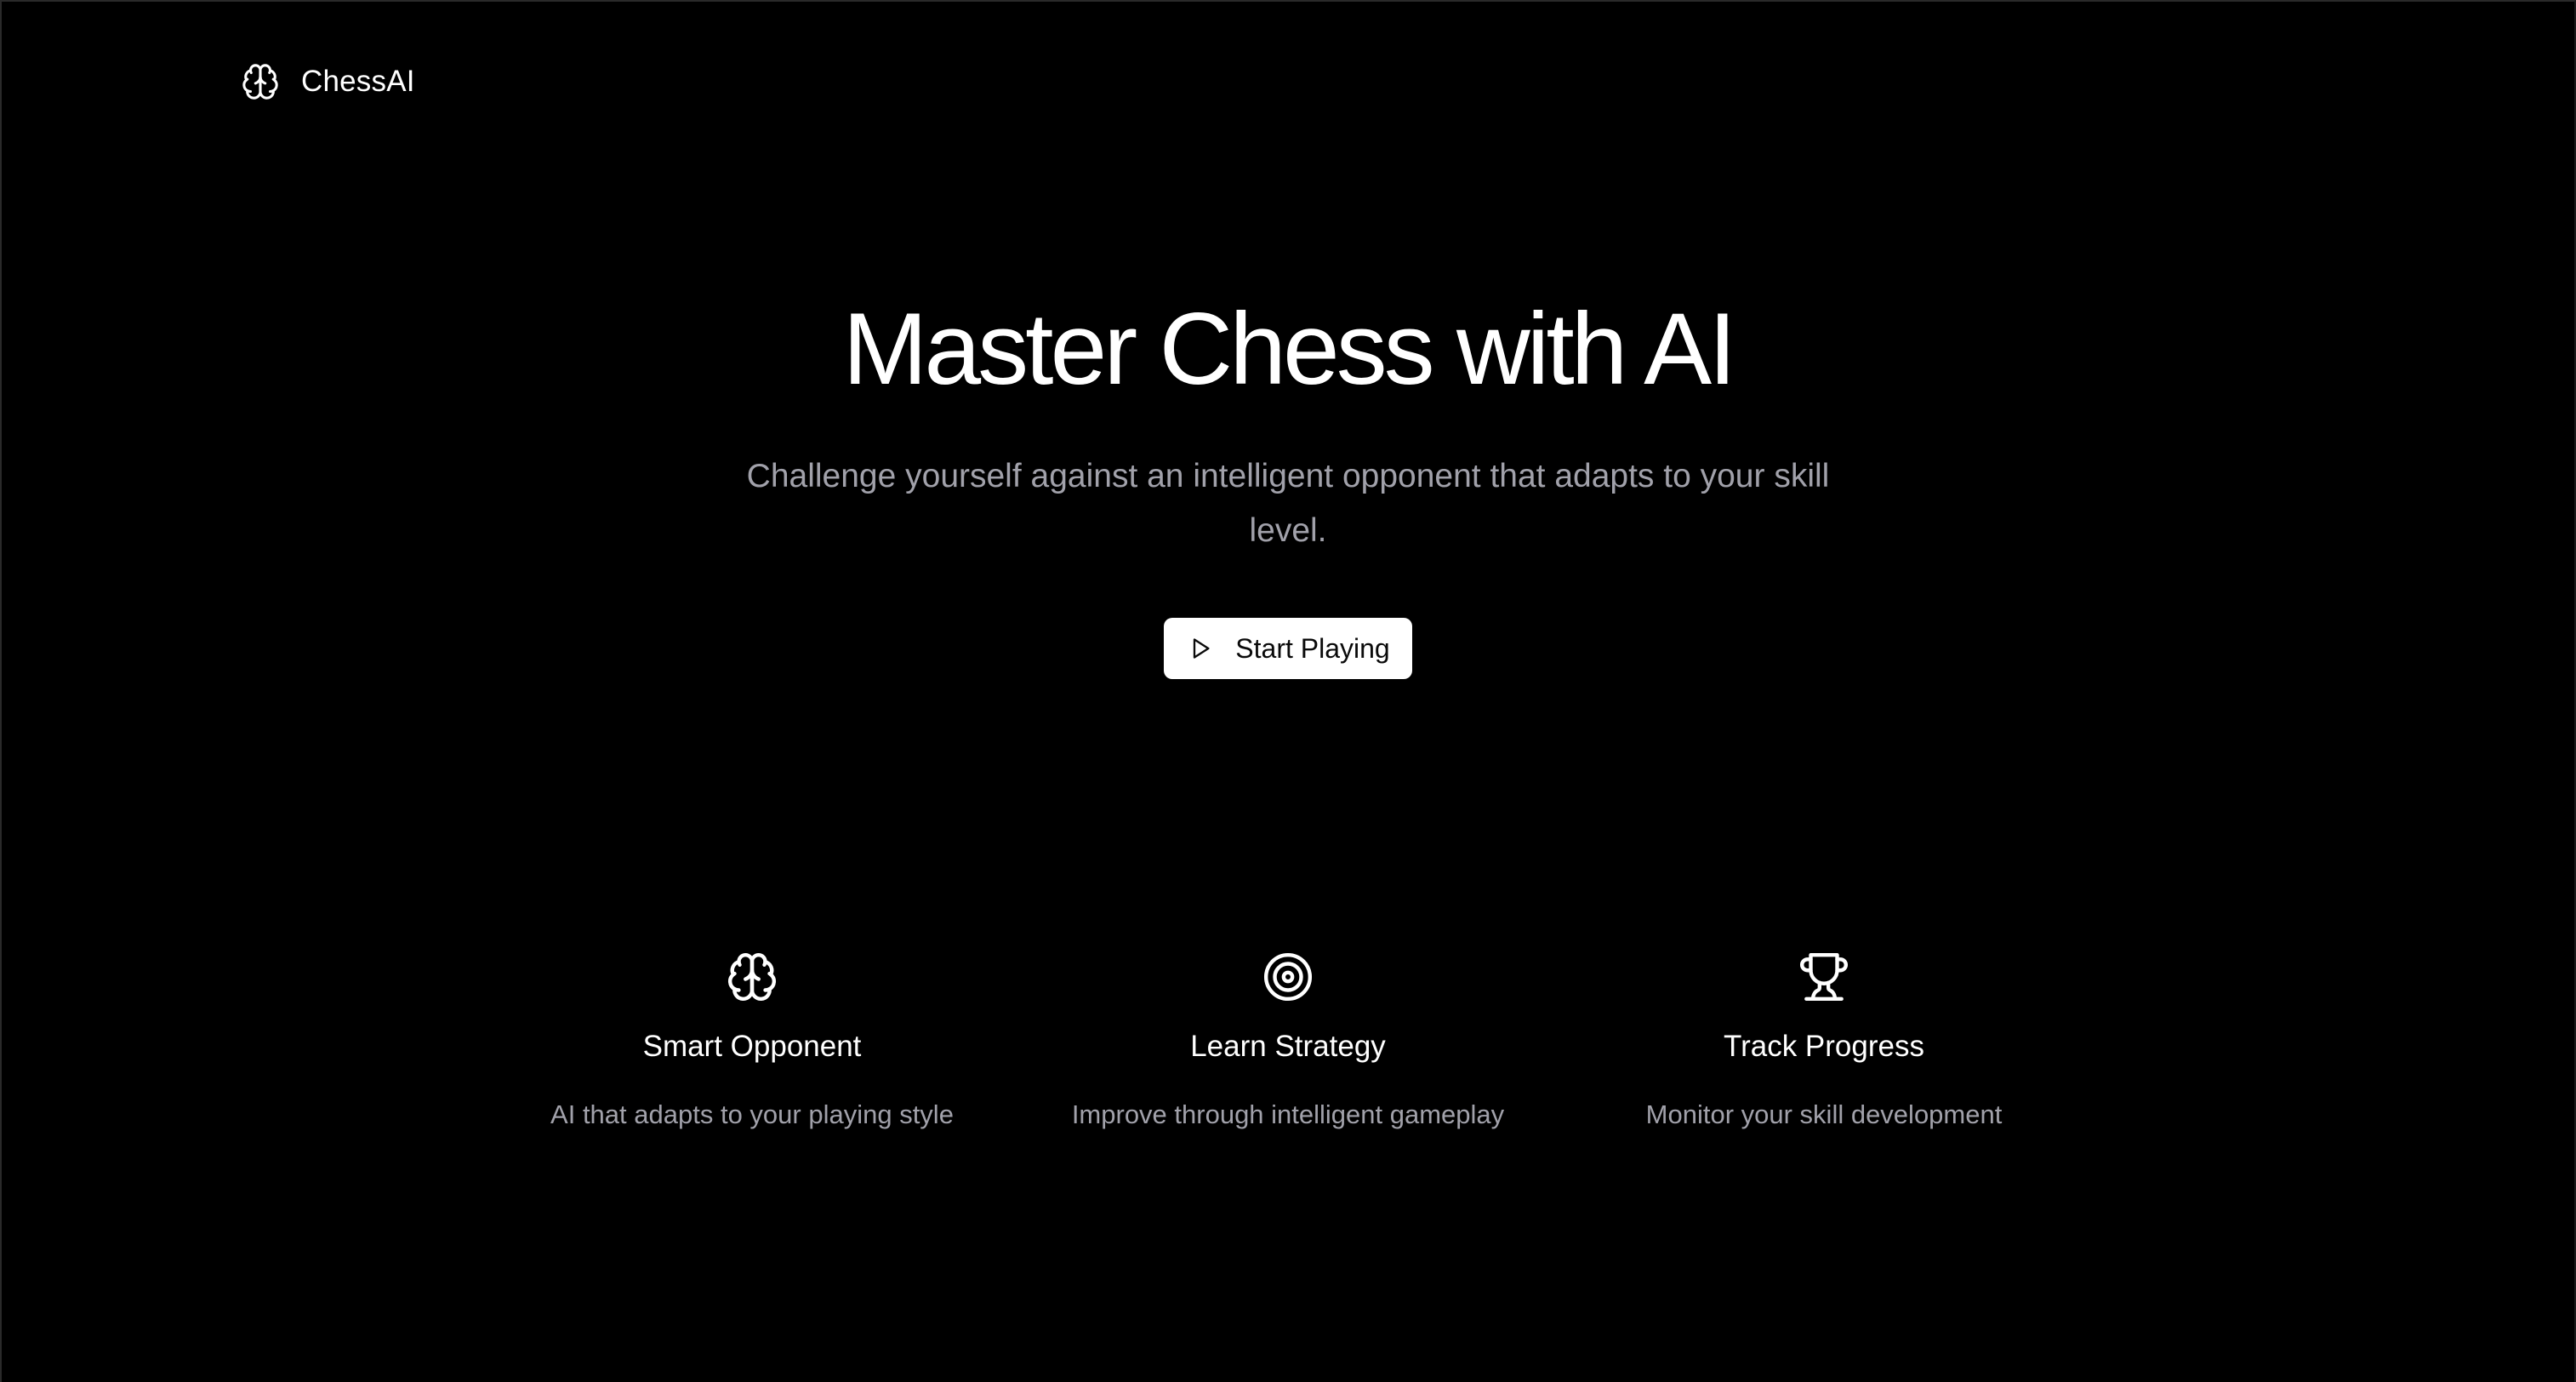 The image size is (2576, 1382). I want to click on start-playing-button: Start Playing, so click(1288, 648).